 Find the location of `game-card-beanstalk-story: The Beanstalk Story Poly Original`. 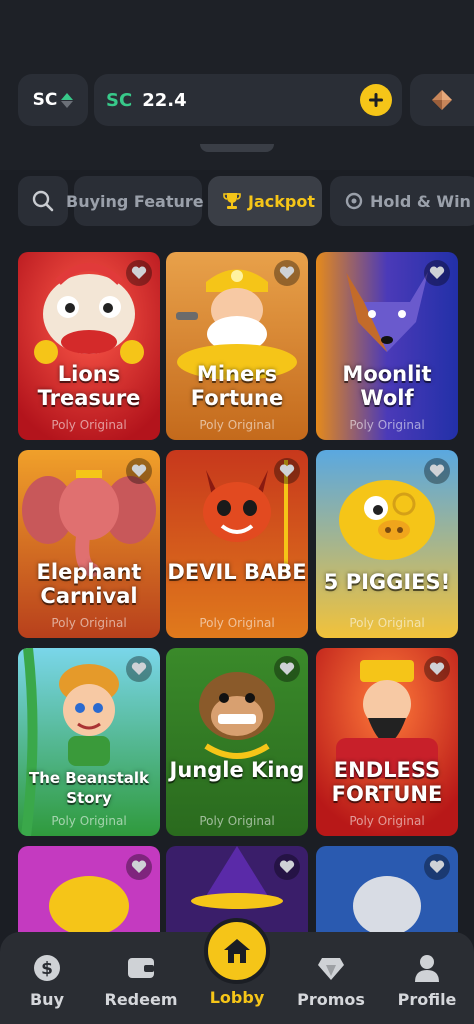

game-card-beanstalk-story: The Beanstalk Story Poly Original is located at coordinates (89, 742).